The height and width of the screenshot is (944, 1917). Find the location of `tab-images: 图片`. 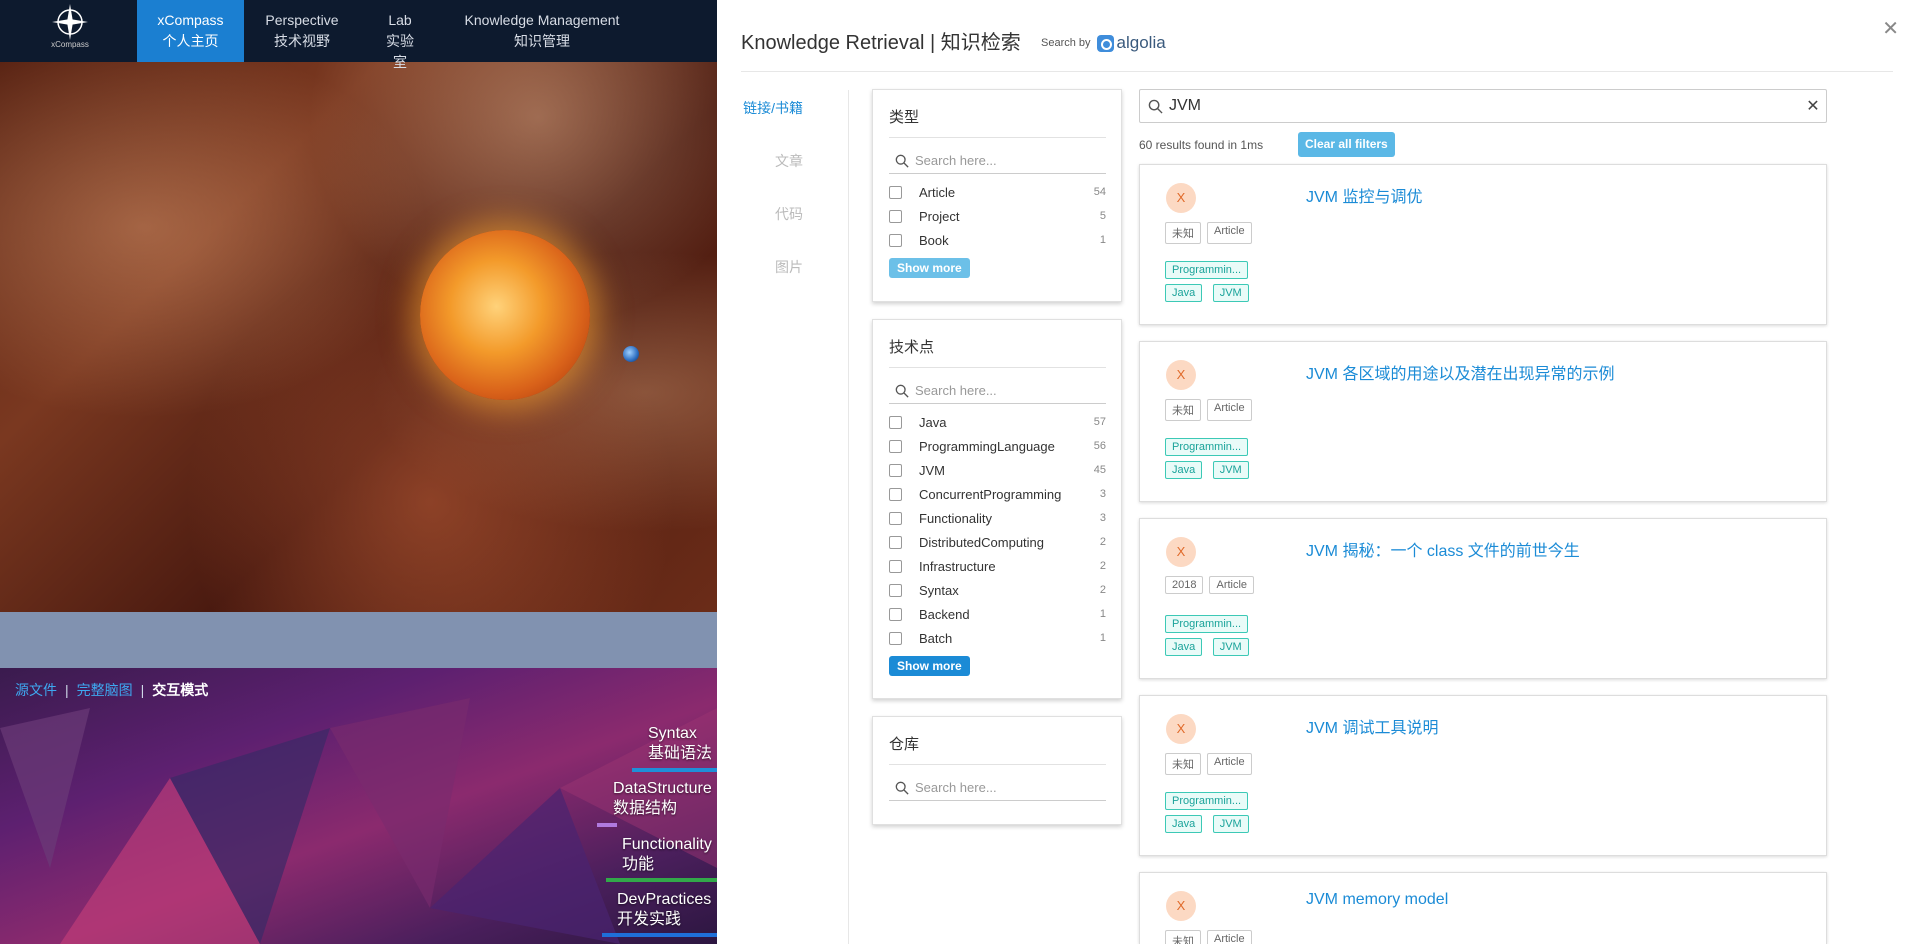

tab-images: 图片 is located at coordinates (772, 275).